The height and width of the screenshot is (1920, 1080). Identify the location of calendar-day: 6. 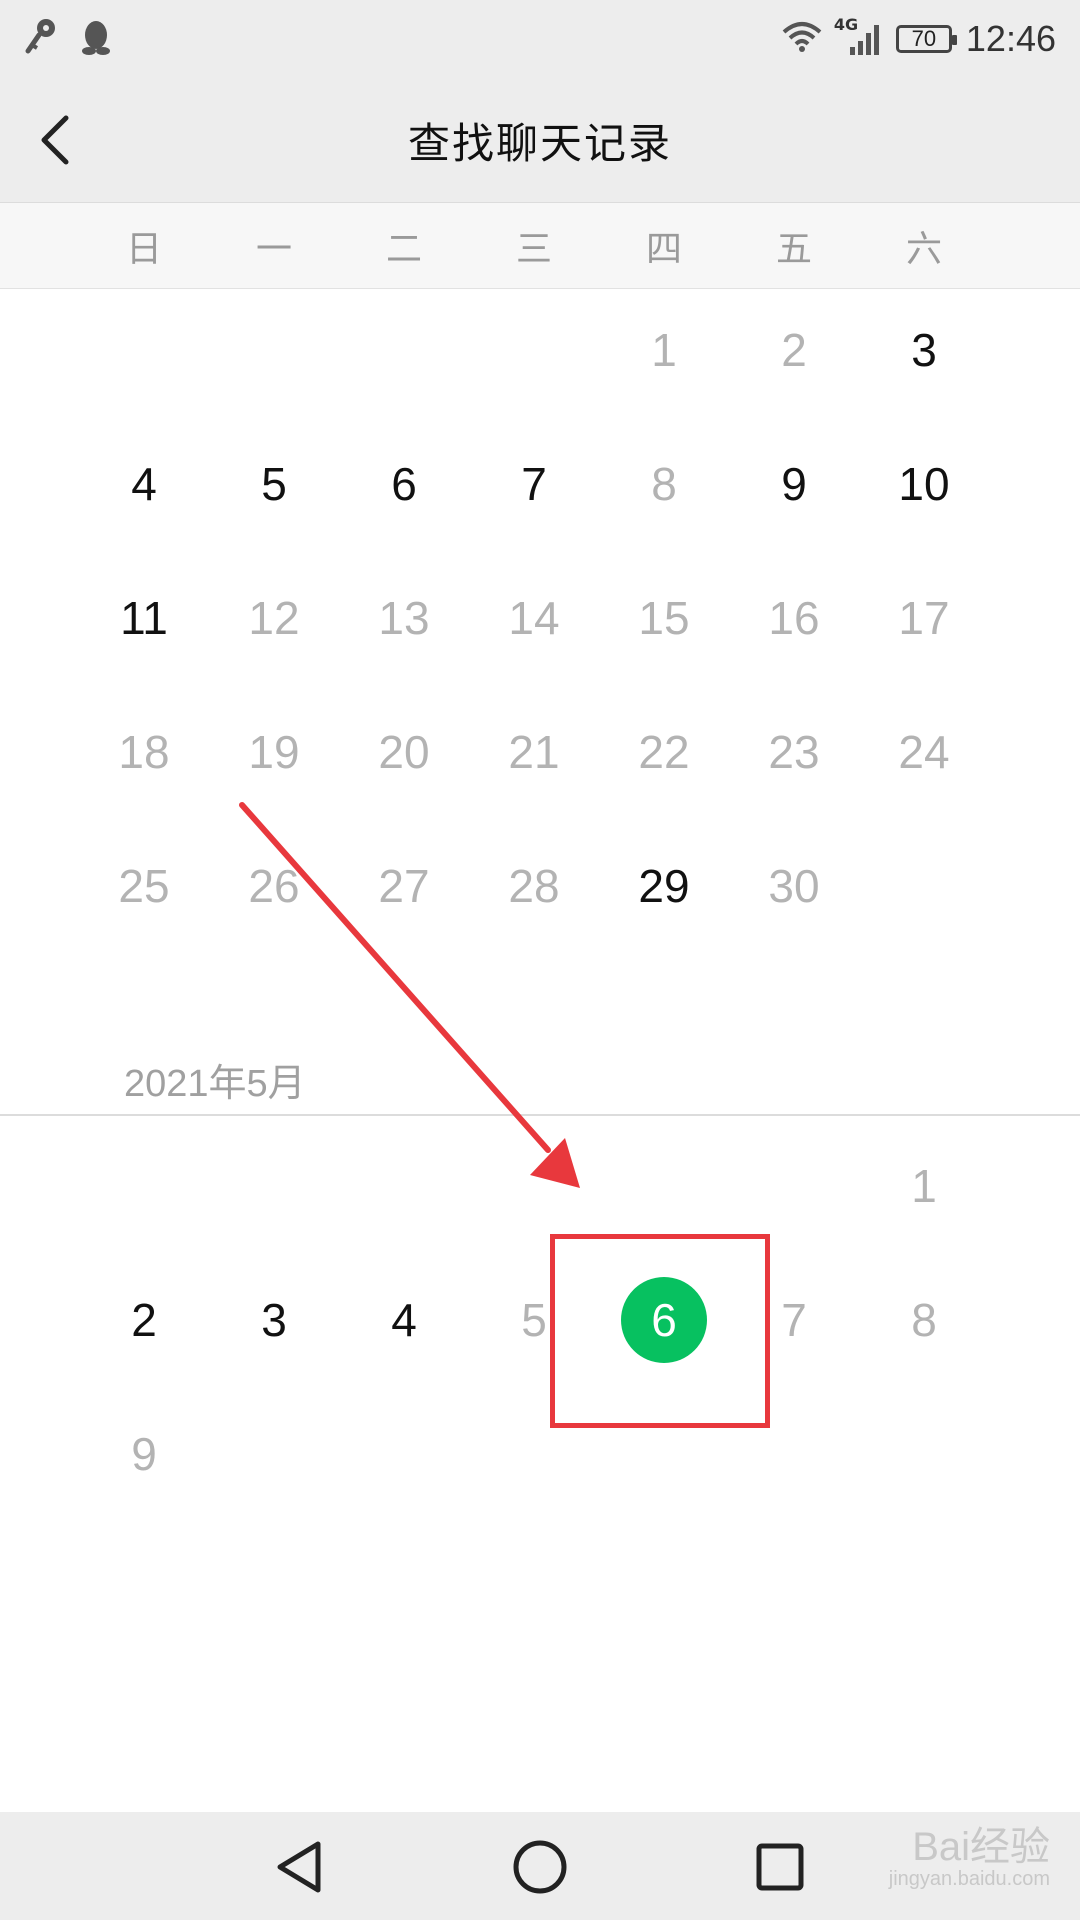
(404, 484).